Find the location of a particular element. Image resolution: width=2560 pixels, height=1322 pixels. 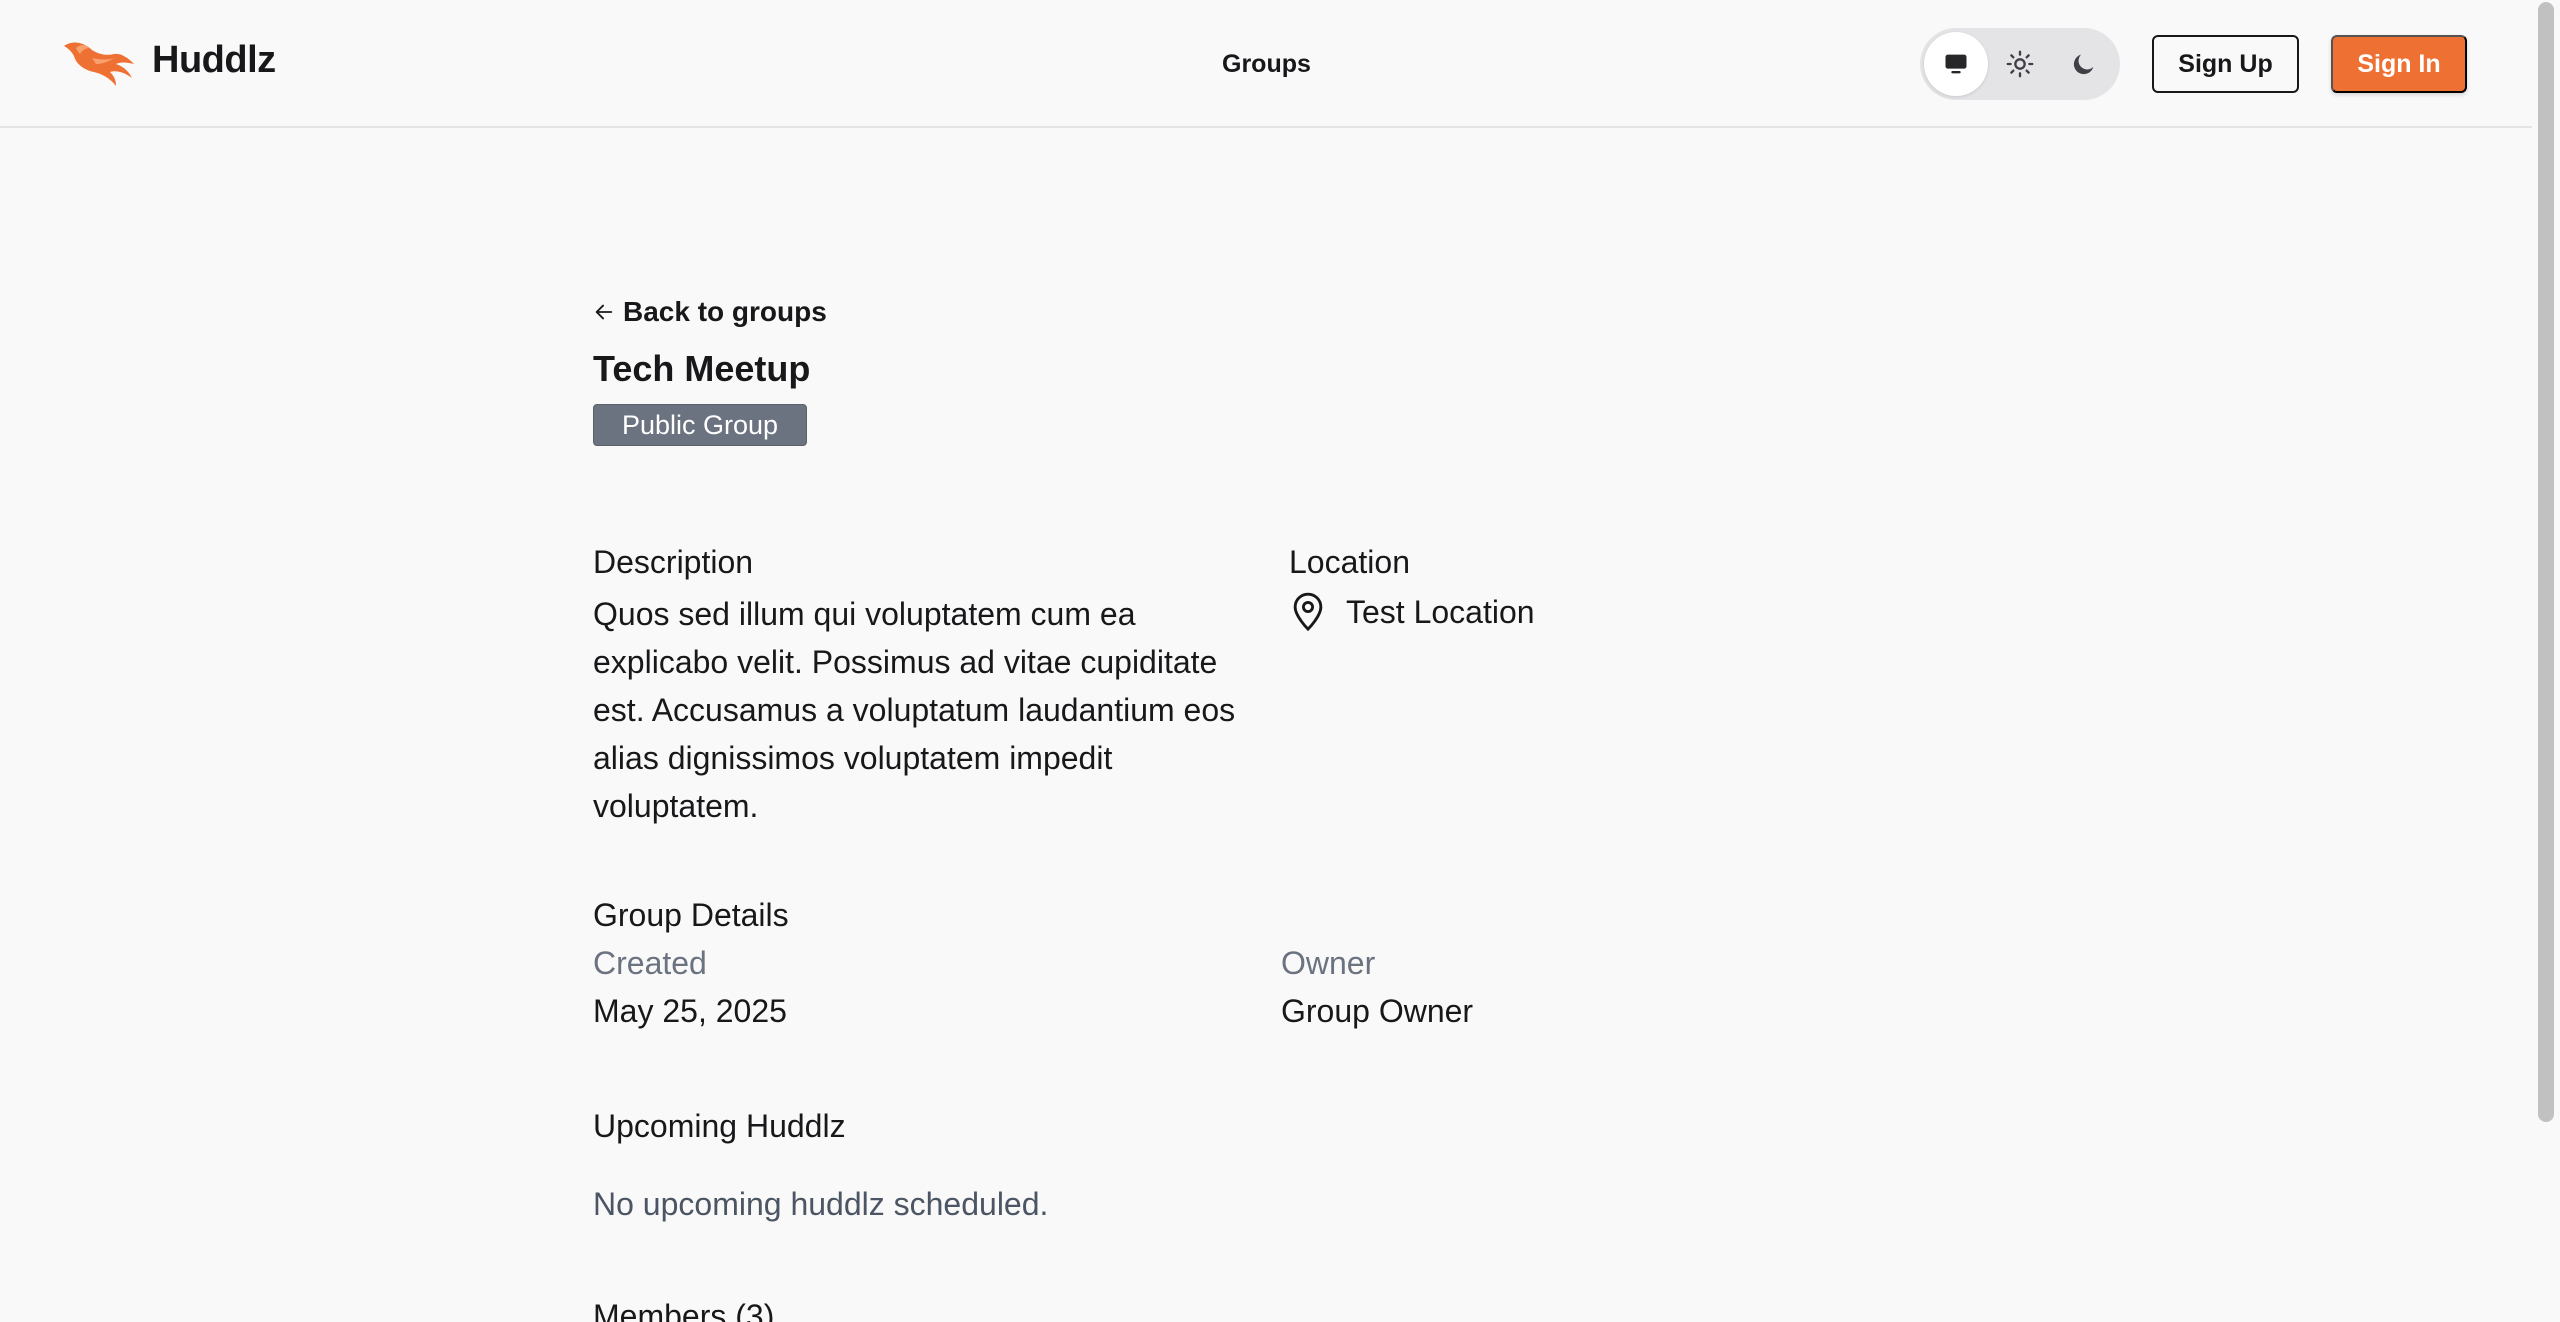

location-row: Test Location is located at coordinates (1412, 612).